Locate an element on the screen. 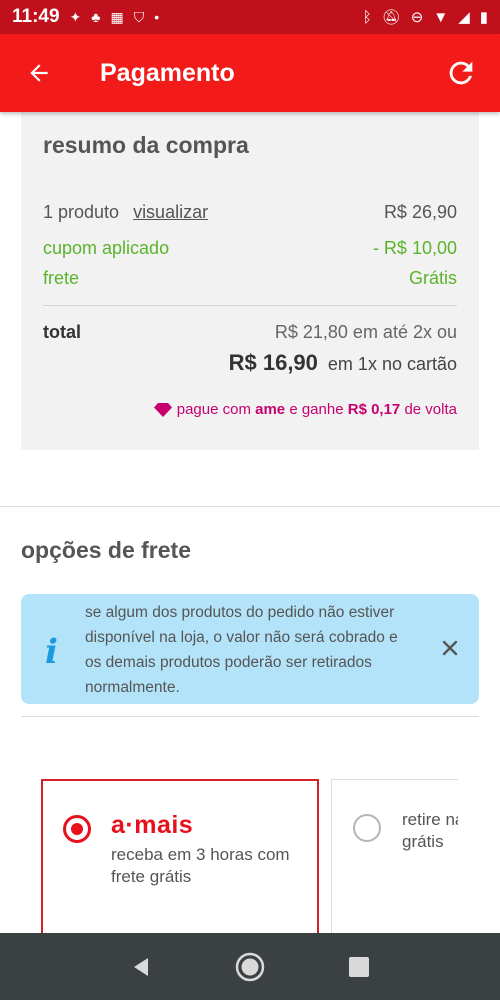 This screenshot has height=1000, width=500. nav-back-icon is located at coordinates (141, 966).